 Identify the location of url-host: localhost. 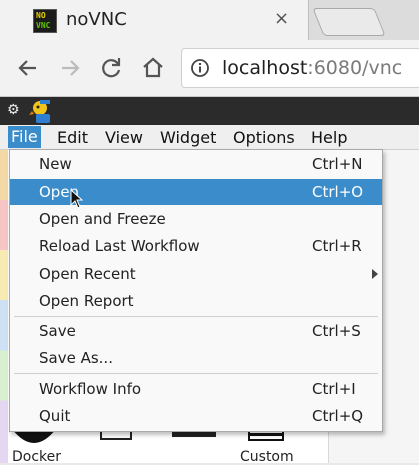
(265, 68).